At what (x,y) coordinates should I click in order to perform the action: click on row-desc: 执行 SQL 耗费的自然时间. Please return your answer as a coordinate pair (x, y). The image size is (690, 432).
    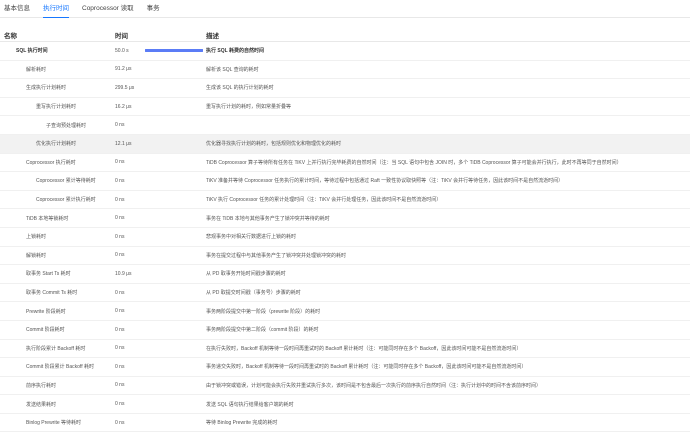
    Looking at the image, I should click on (235, 51).